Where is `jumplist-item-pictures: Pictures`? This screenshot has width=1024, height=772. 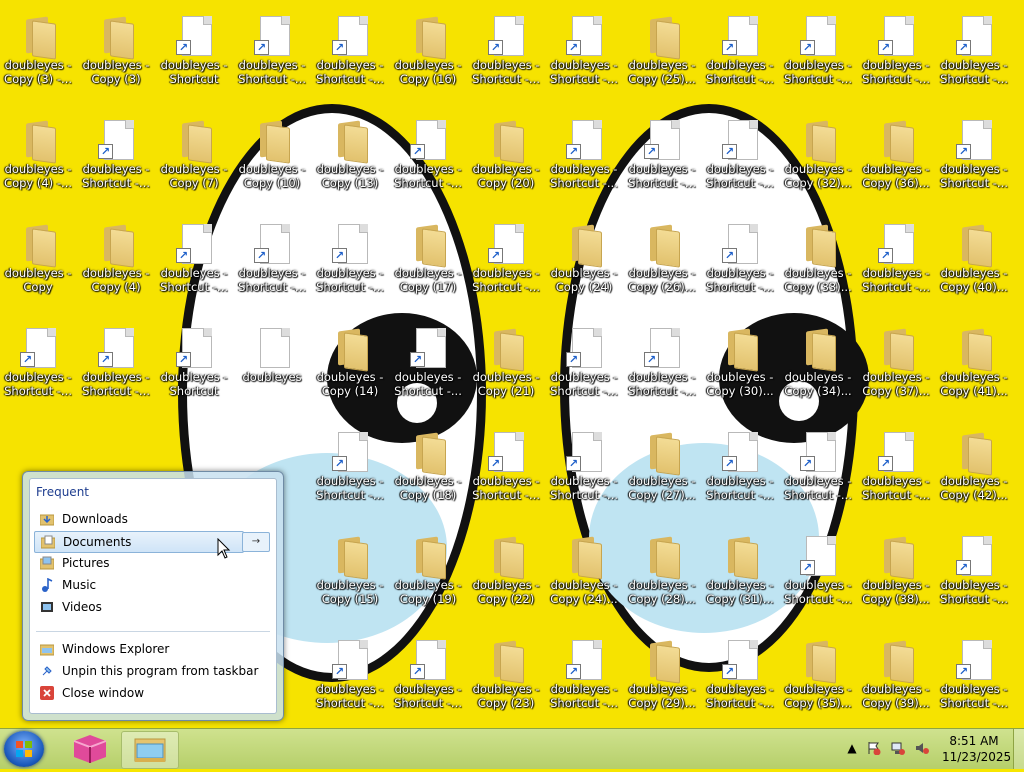 jumplist-item-pictures: Pictures is located at coordinates (152, 563).